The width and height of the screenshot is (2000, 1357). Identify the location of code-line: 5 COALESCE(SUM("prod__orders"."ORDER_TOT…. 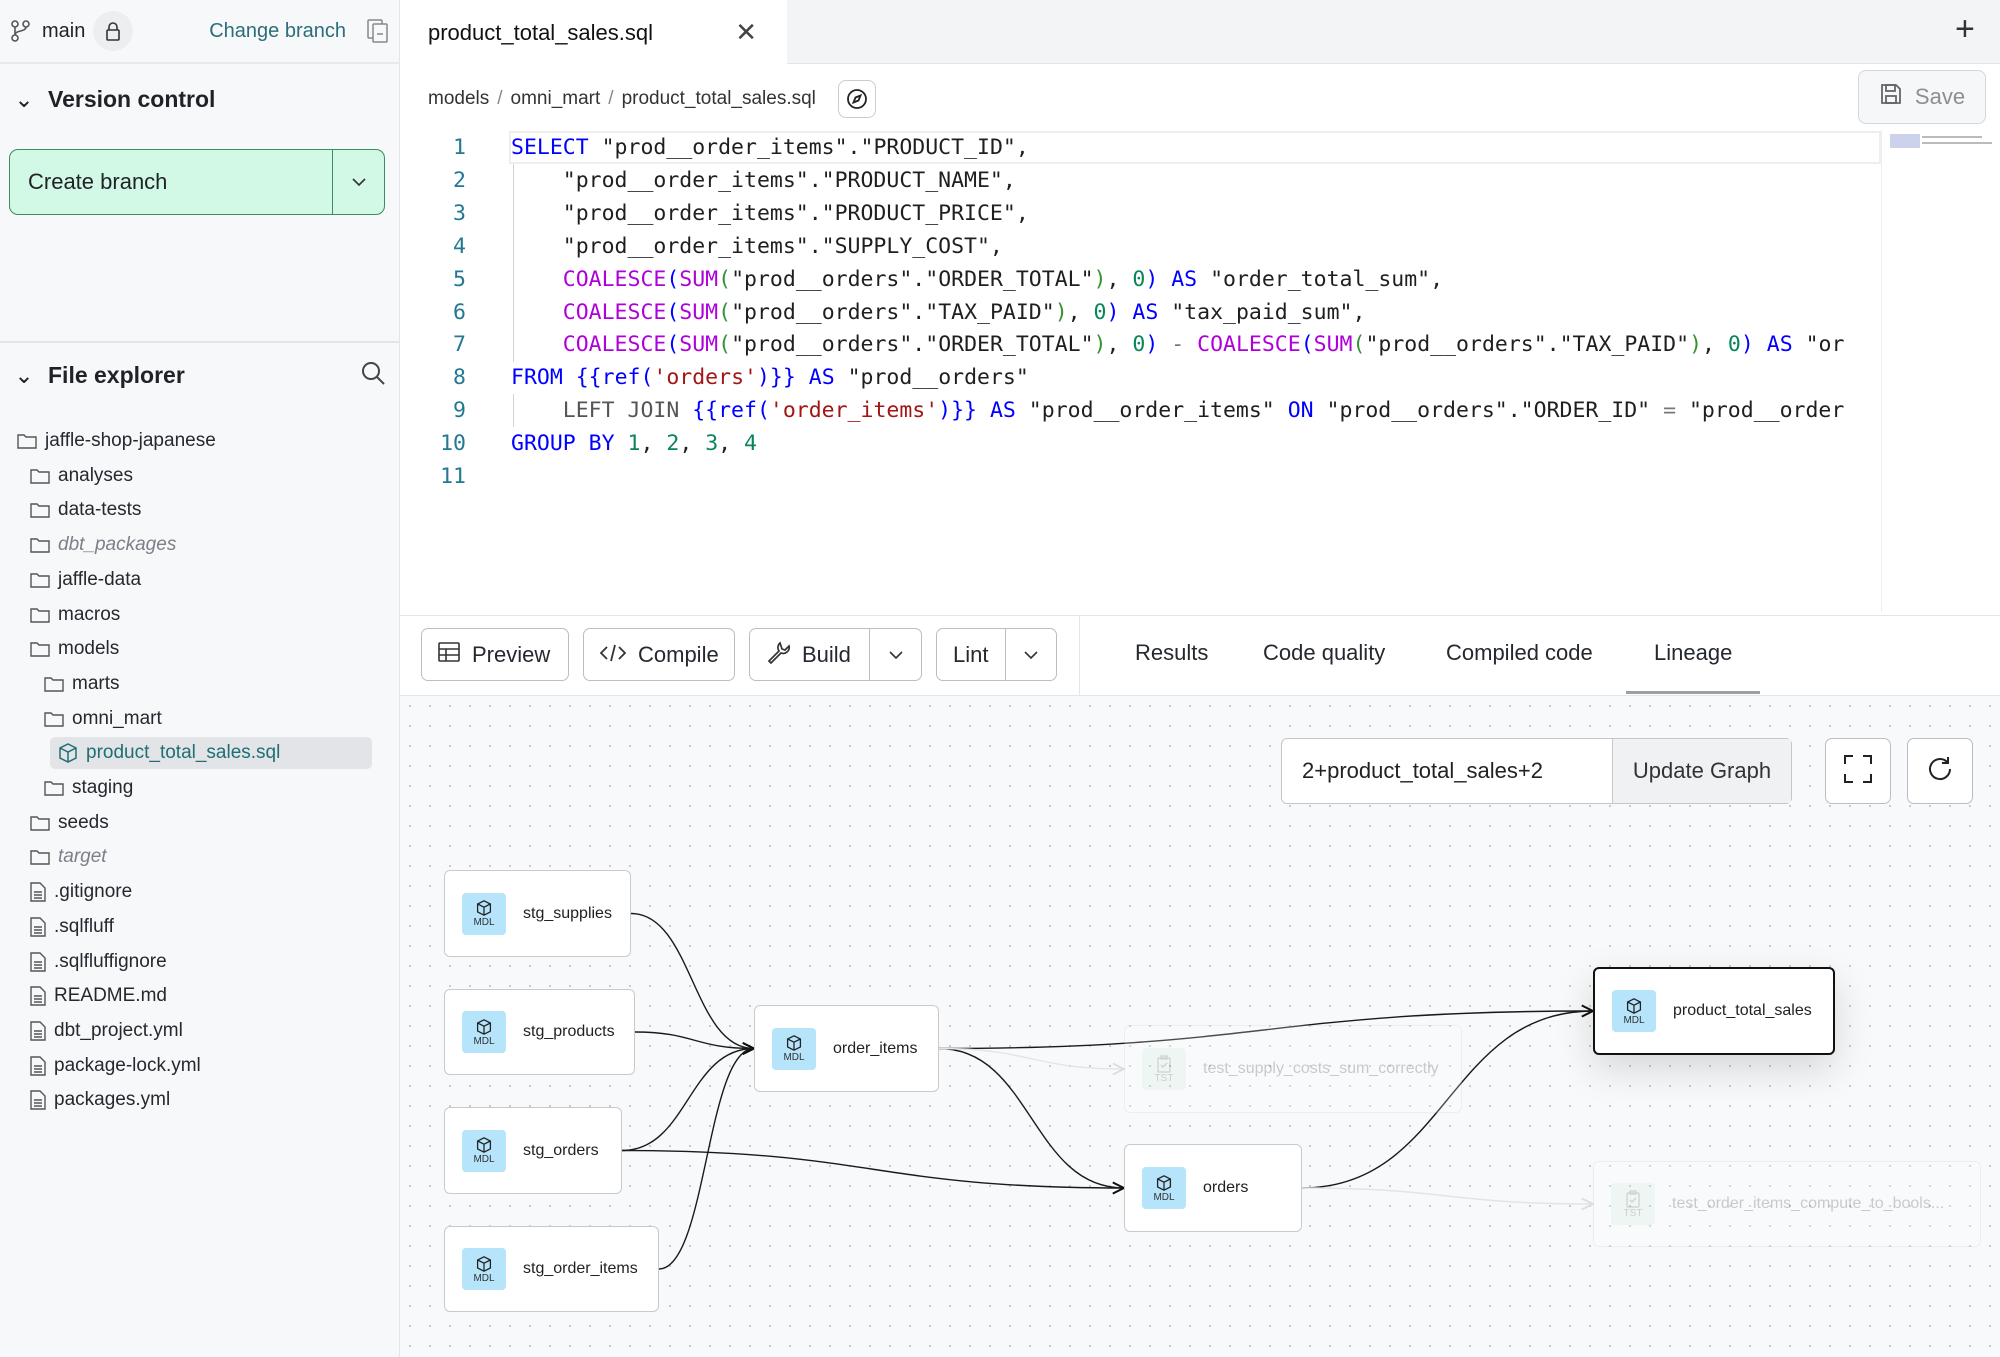
(1140, 279).